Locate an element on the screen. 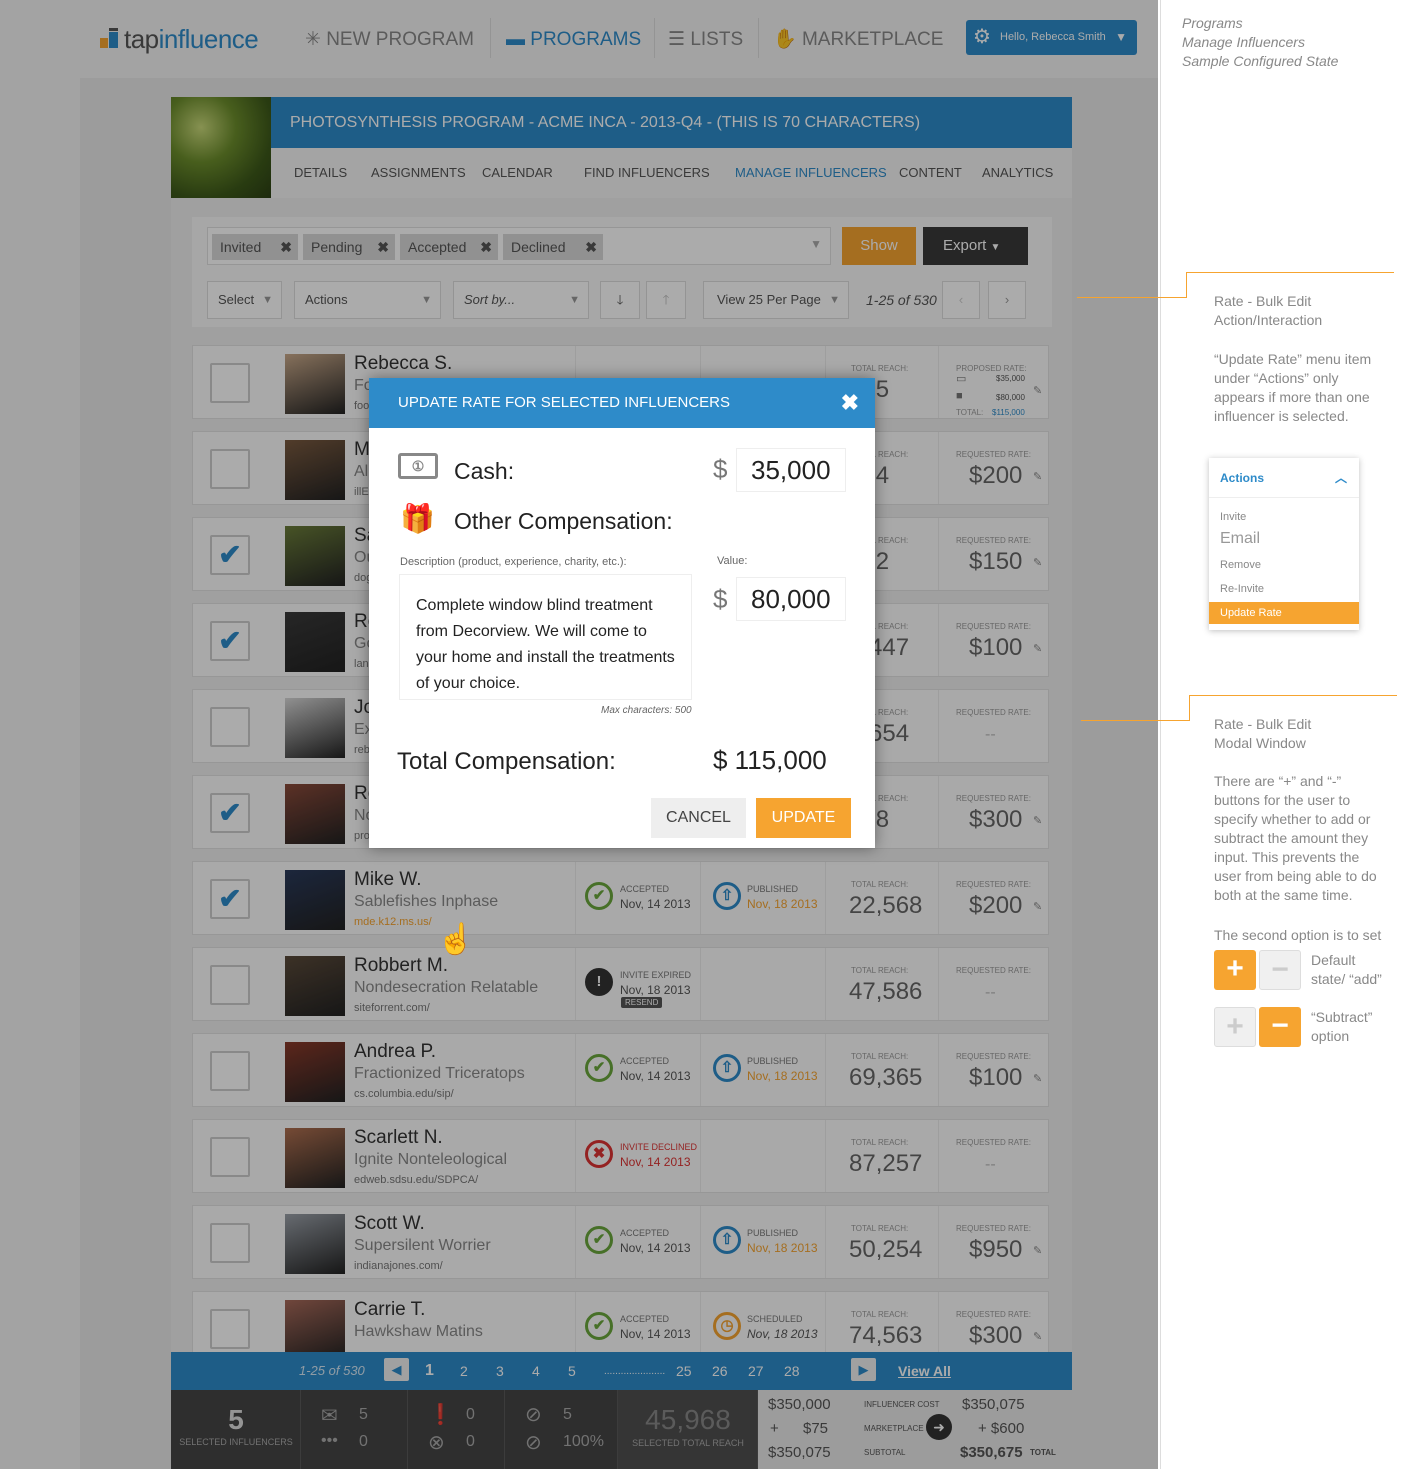 This screenshot has width=1413, height=1469. modal-note-title: Rate - Bulk Edit Modal Window is located at coordinates (1263, 733).